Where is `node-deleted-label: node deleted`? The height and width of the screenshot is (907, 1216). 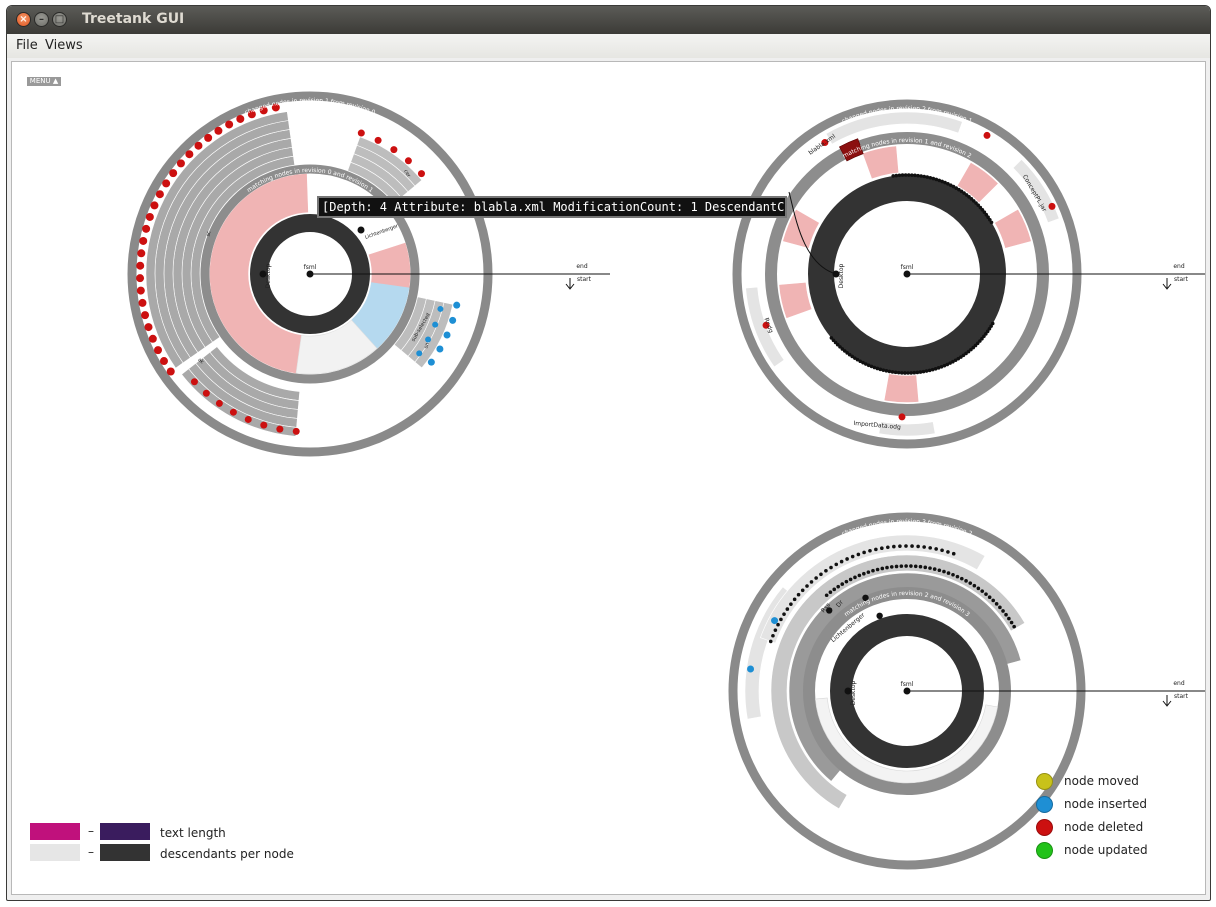
node-deleted-label: node deleted is located at coordinates (1104, 827).